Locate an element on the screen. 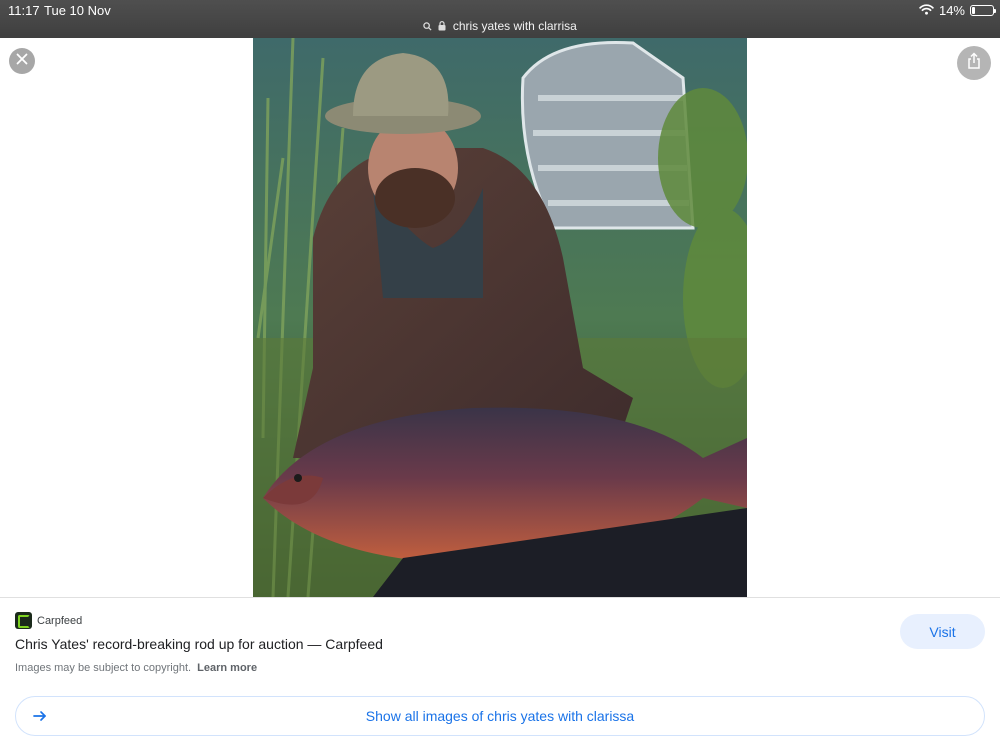  search-icon is located at coordinates (427, 27).